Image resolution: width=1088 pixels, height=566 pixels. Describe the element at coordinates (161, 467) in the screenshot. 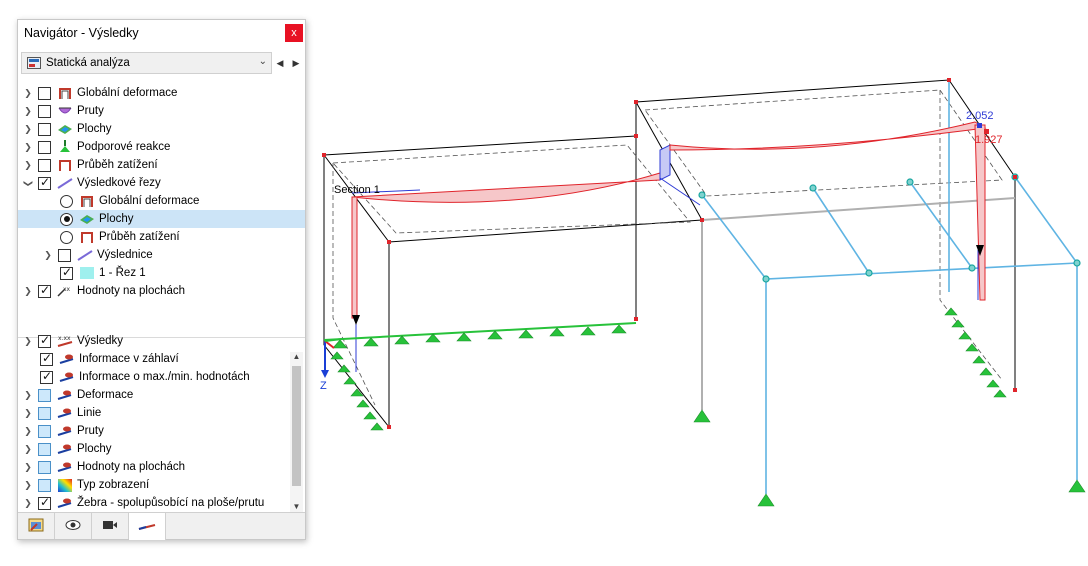

I see `display-item-surface-values: ❯ Hodnoty na plochách` at that location.